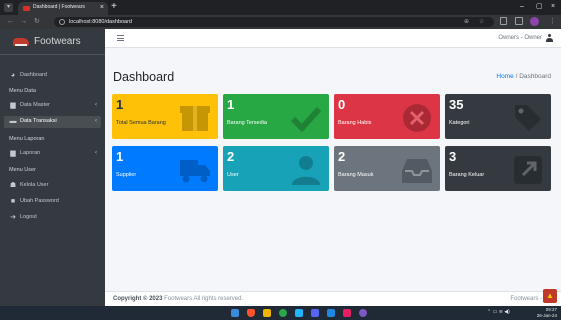  Describe the element at coordinates (498, 168) in the screenshot. I see `info-box-barang-keluar: 3 Barang Keluar` at that location.